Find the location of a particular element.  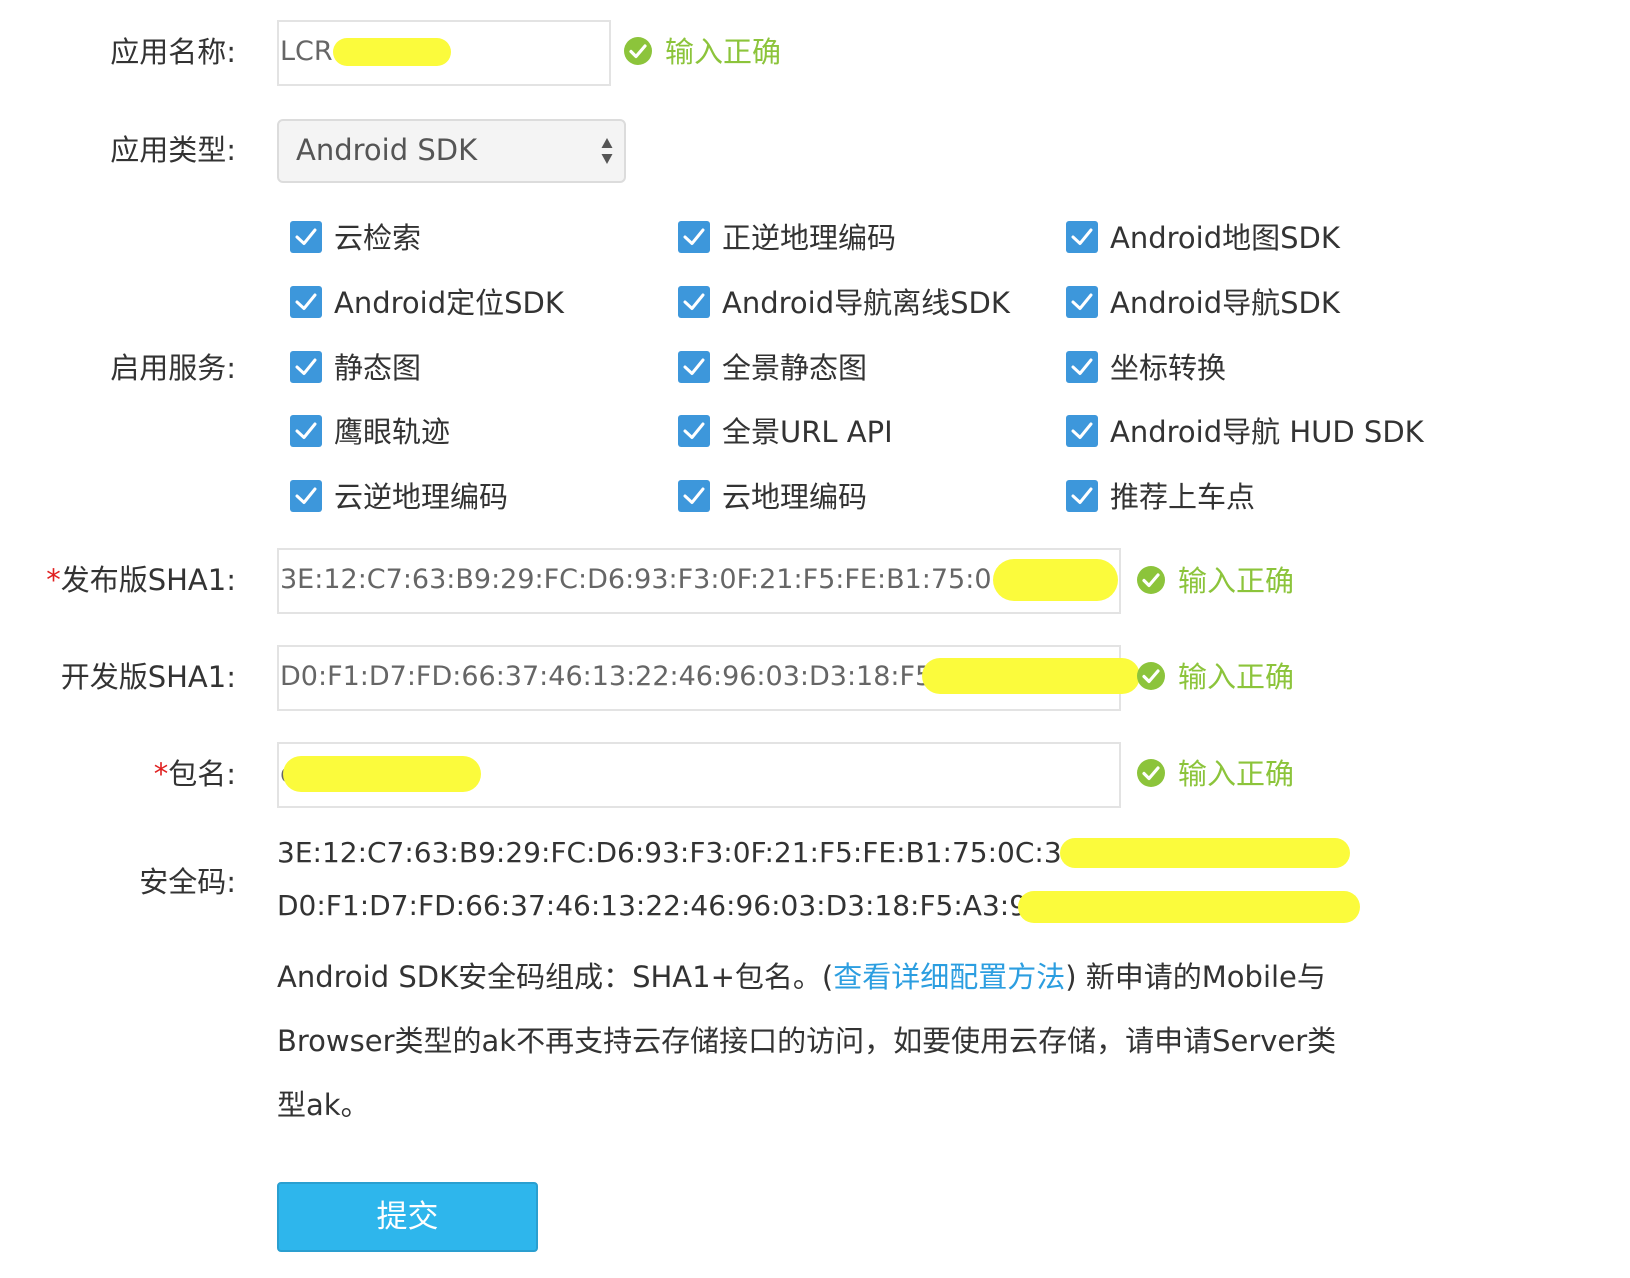

service-checkbox: Android定位SDK is located at coordinates (427, 303).